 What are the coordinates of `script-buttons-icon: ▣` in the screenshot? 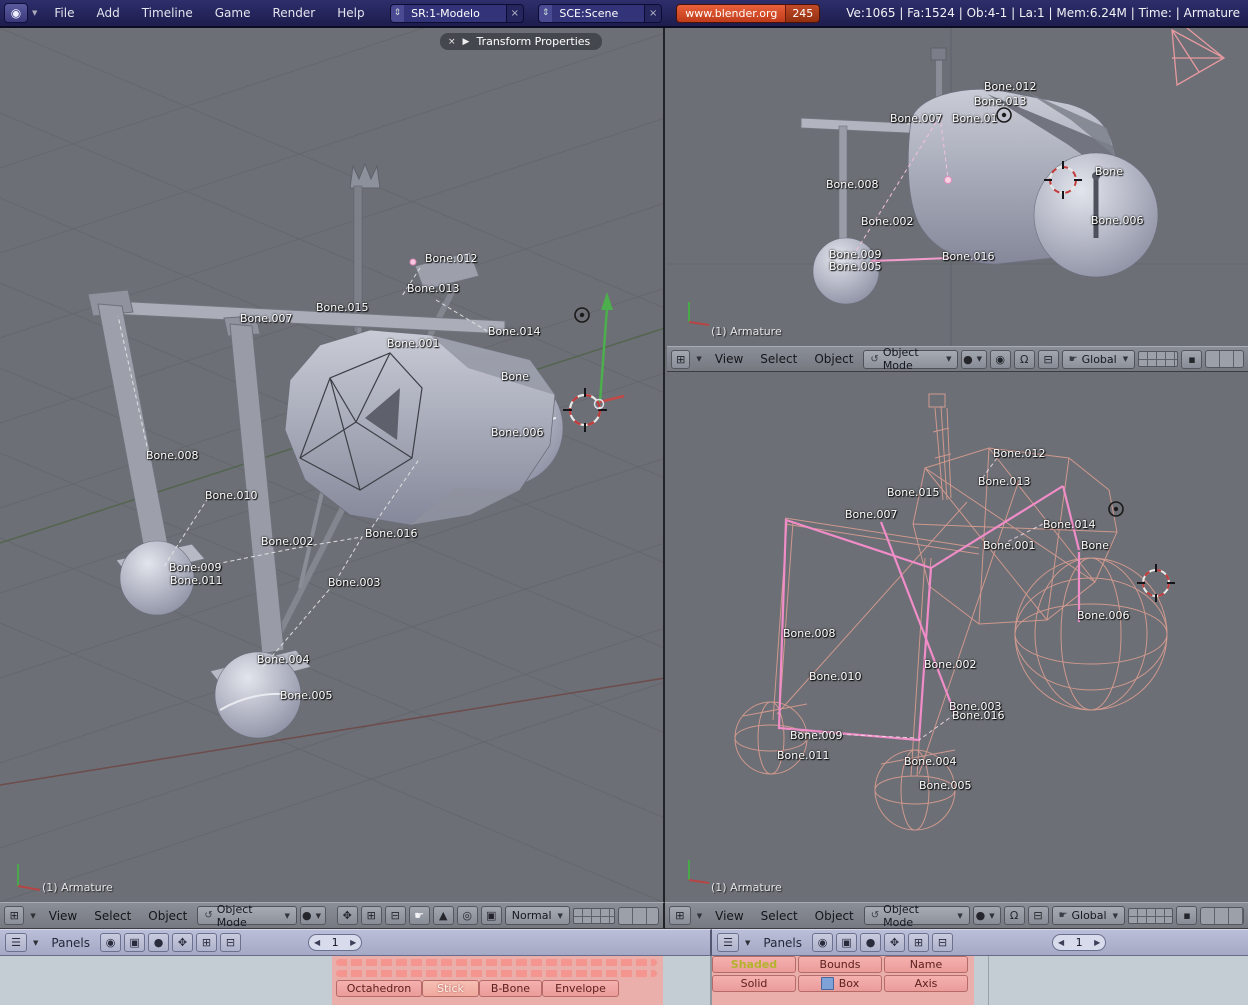 It's located at (135, 942).